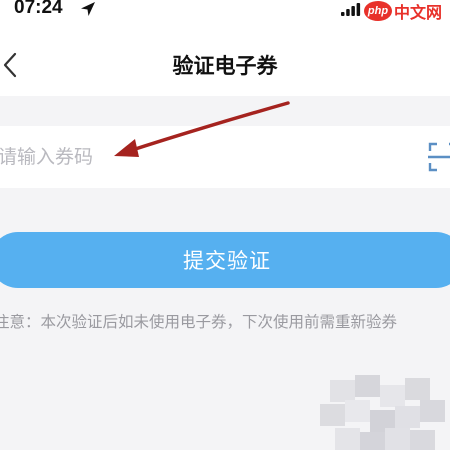 The width and height of the screenshot is (450, 450). I want to click on watermark-logo-badge: php, so click(378, 11).